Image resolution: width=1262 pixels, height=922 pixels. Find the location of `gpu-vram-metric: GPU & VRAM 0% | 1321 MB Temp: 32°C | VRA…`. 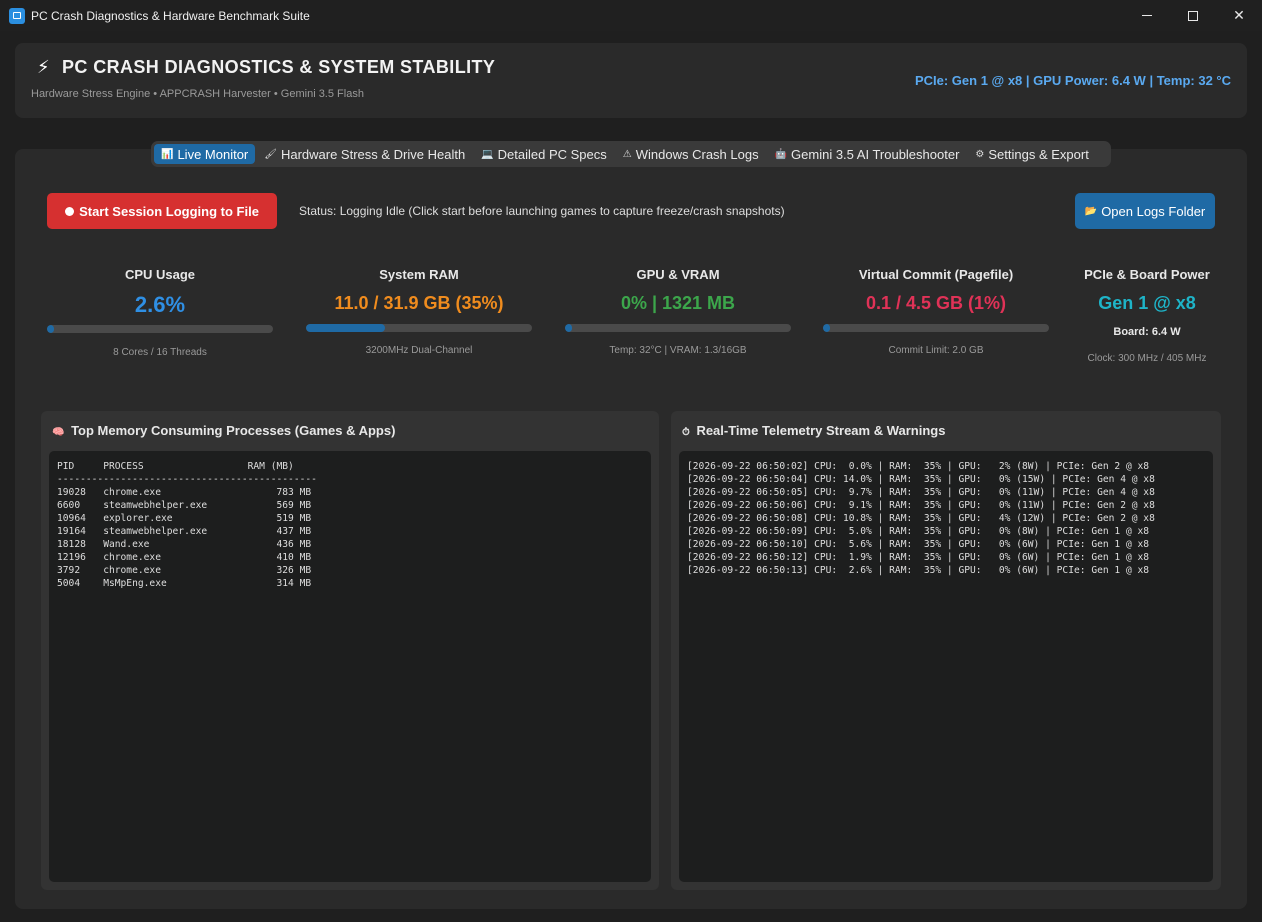

gpu-vram-metric: GPU & VRAM 0% | 1321 MB Temp: 32°C | VRA… is located at coordinates (678, 311).